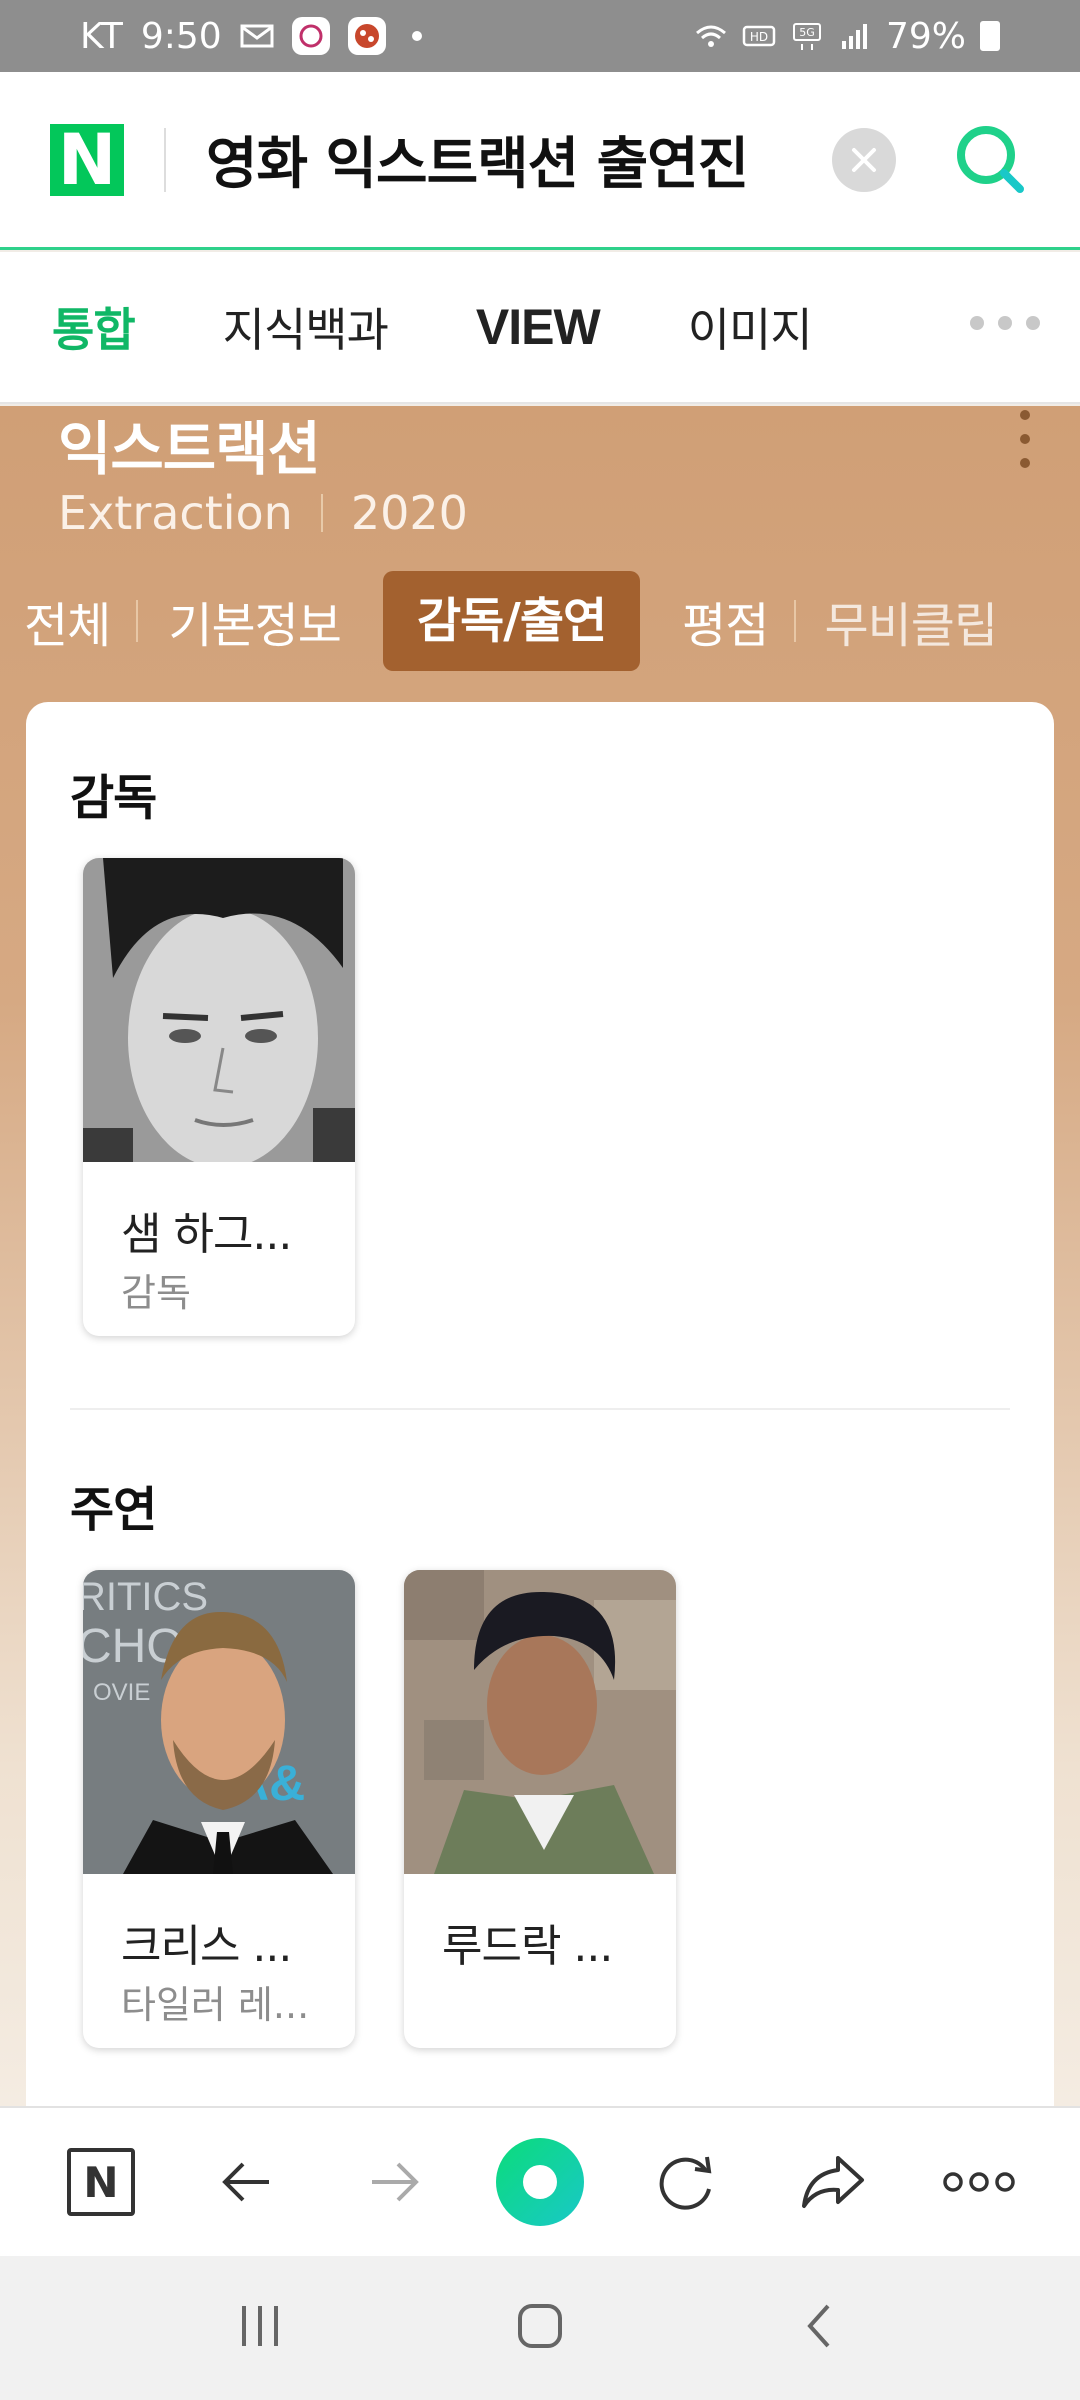 The width and height of the screenshot is (1080, 2400). Describe the element at coordinates (94, 327) in the screenshot. I see `tab-integrated: 통합` at that location.